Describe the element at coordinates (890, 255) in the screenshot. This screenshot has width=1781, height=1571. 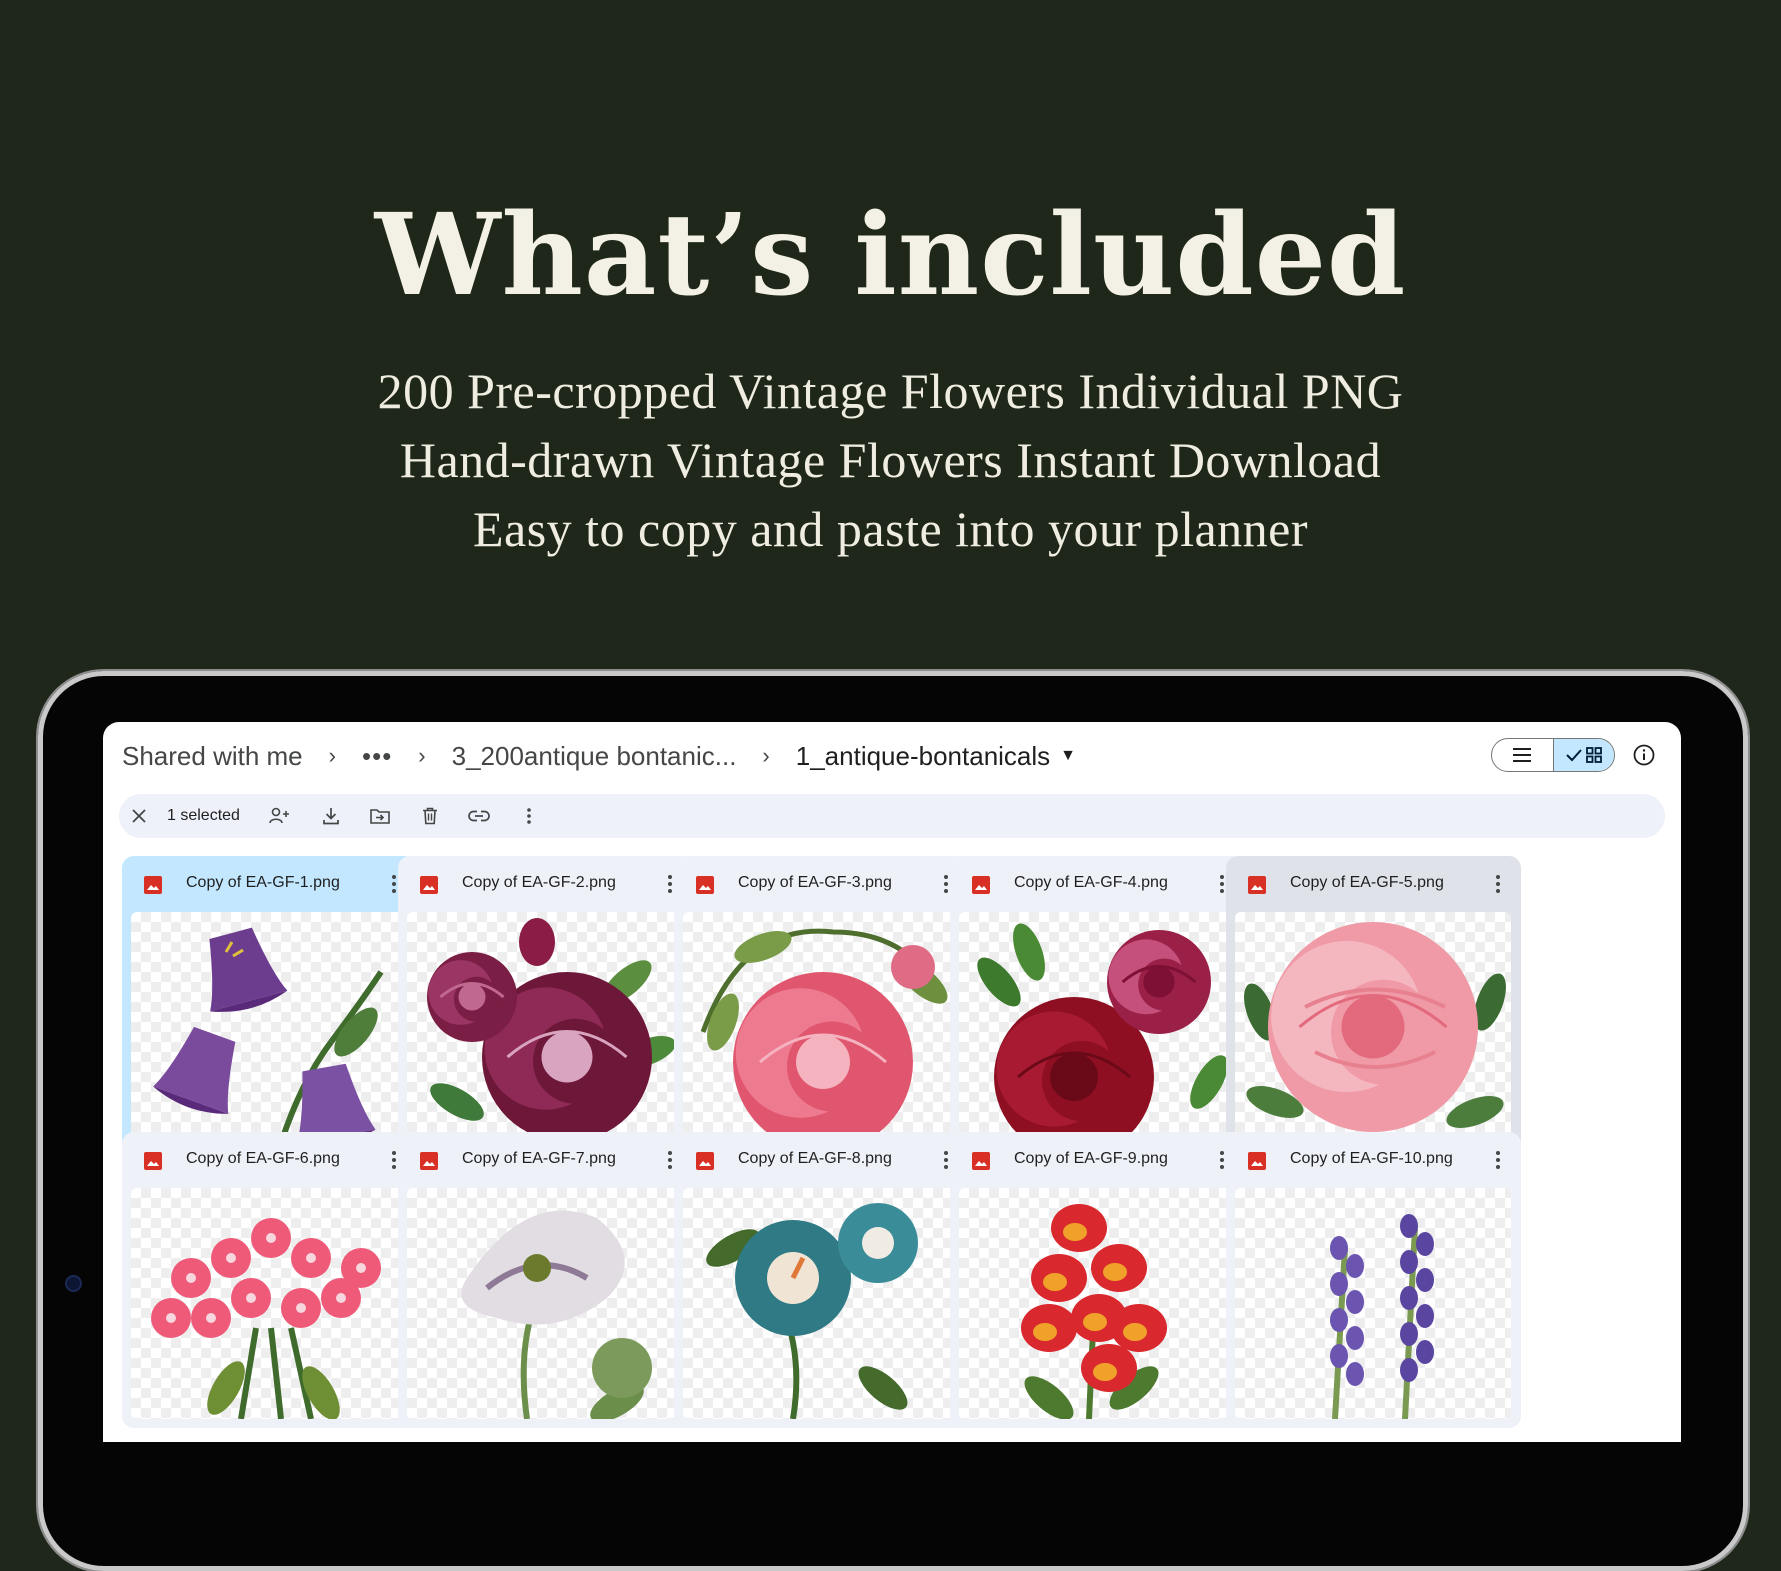
I see `hero-title: What’s included` at that location.